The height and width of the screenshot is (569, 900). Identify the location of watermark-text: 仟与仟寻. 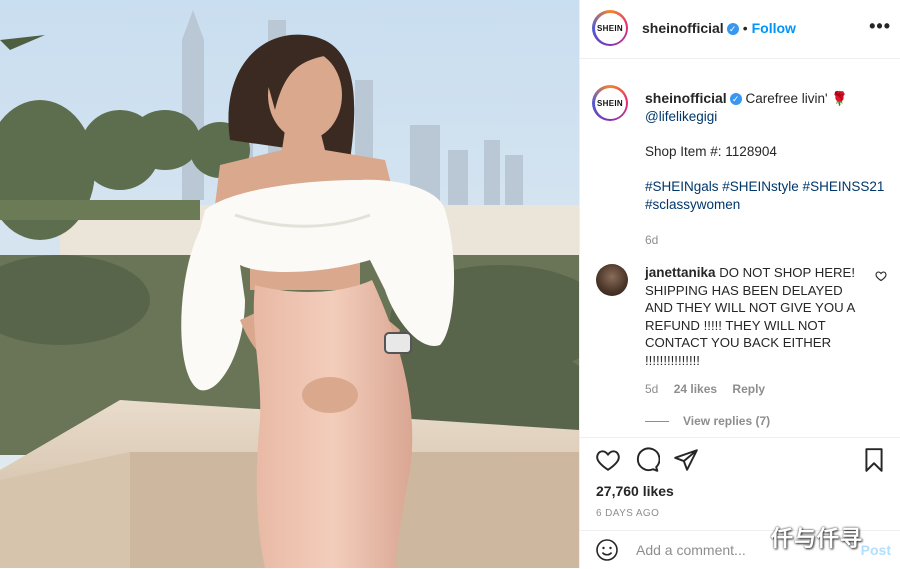
(817, 539).